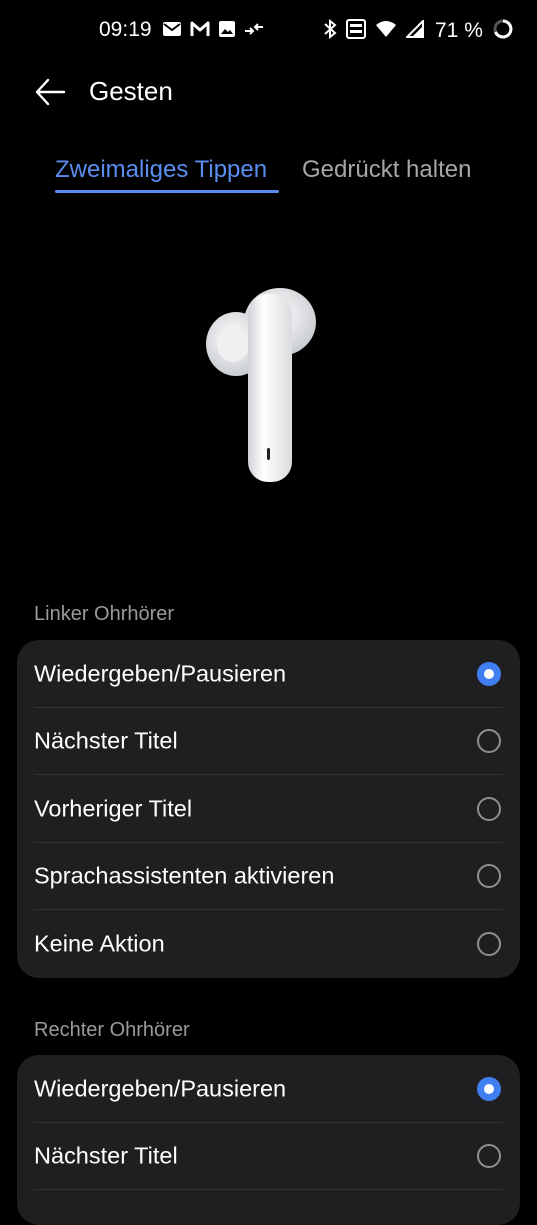 Image resolution: width=537 pixels, height=1225 pixels. Describe the element at coordinates (386, 170) in the screenshot. I see `tab-press-and-hold: Gedrückt halten` at that location.